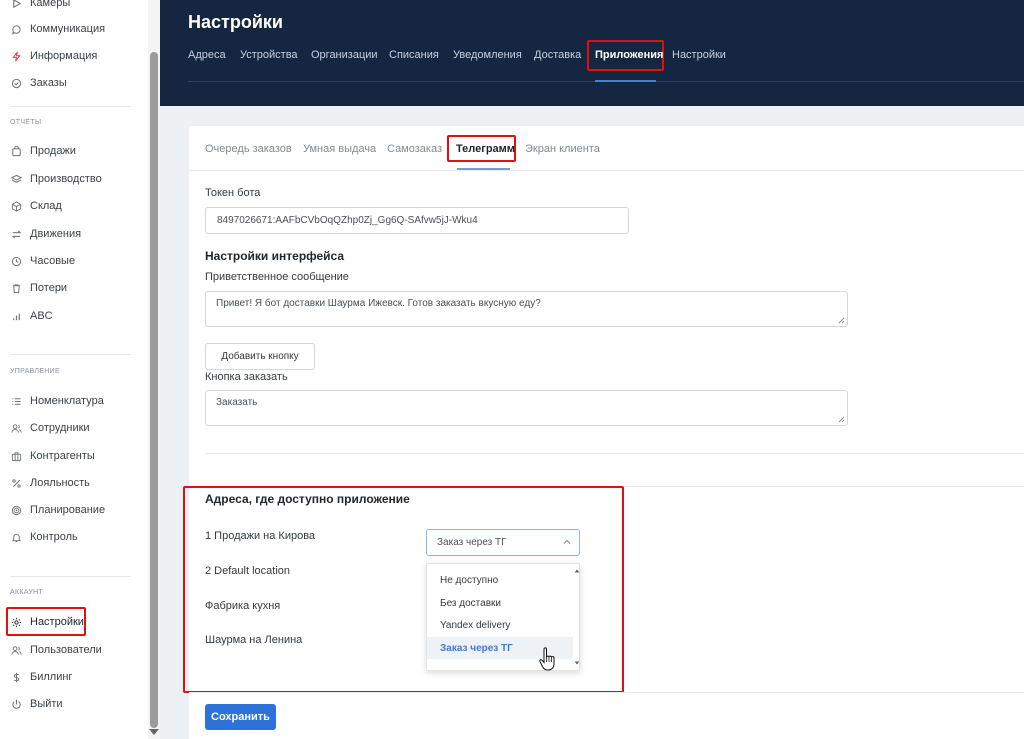 This screenshot has width=1024, height=739. What do you see at coordinates (56, 650) in the screenshot?
I see `sidebar-item-users: Пользователи` at bounding box center [56, 650].